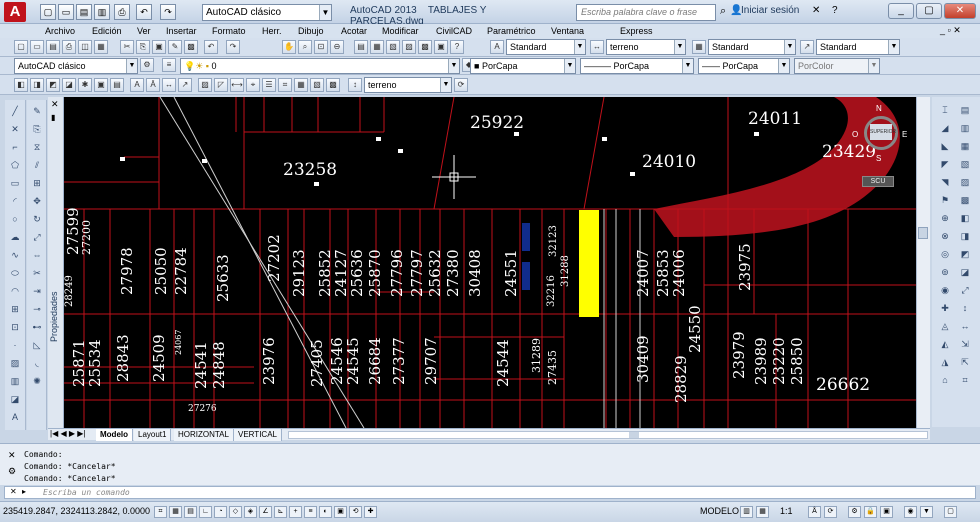 This screenshot has width=980, height=522. What do you see at coordinates (945, 272) in the screenshot?
I see `tool-icon: ⊚` at bounding box center [945, 272].